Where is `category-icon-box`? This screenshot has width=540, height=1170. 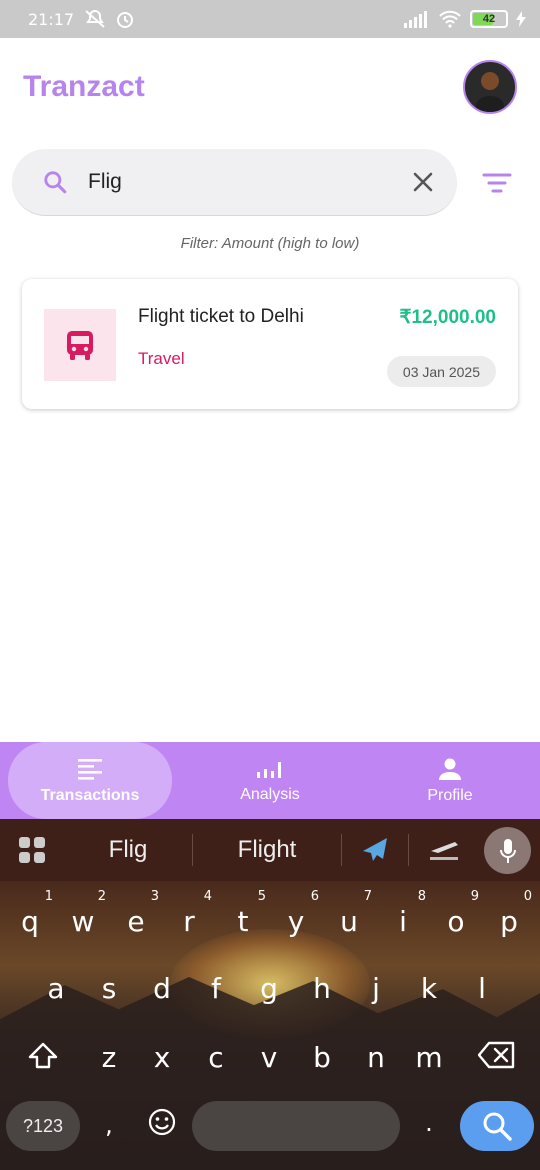
category-icon-box is located at coordinates (80, 345).